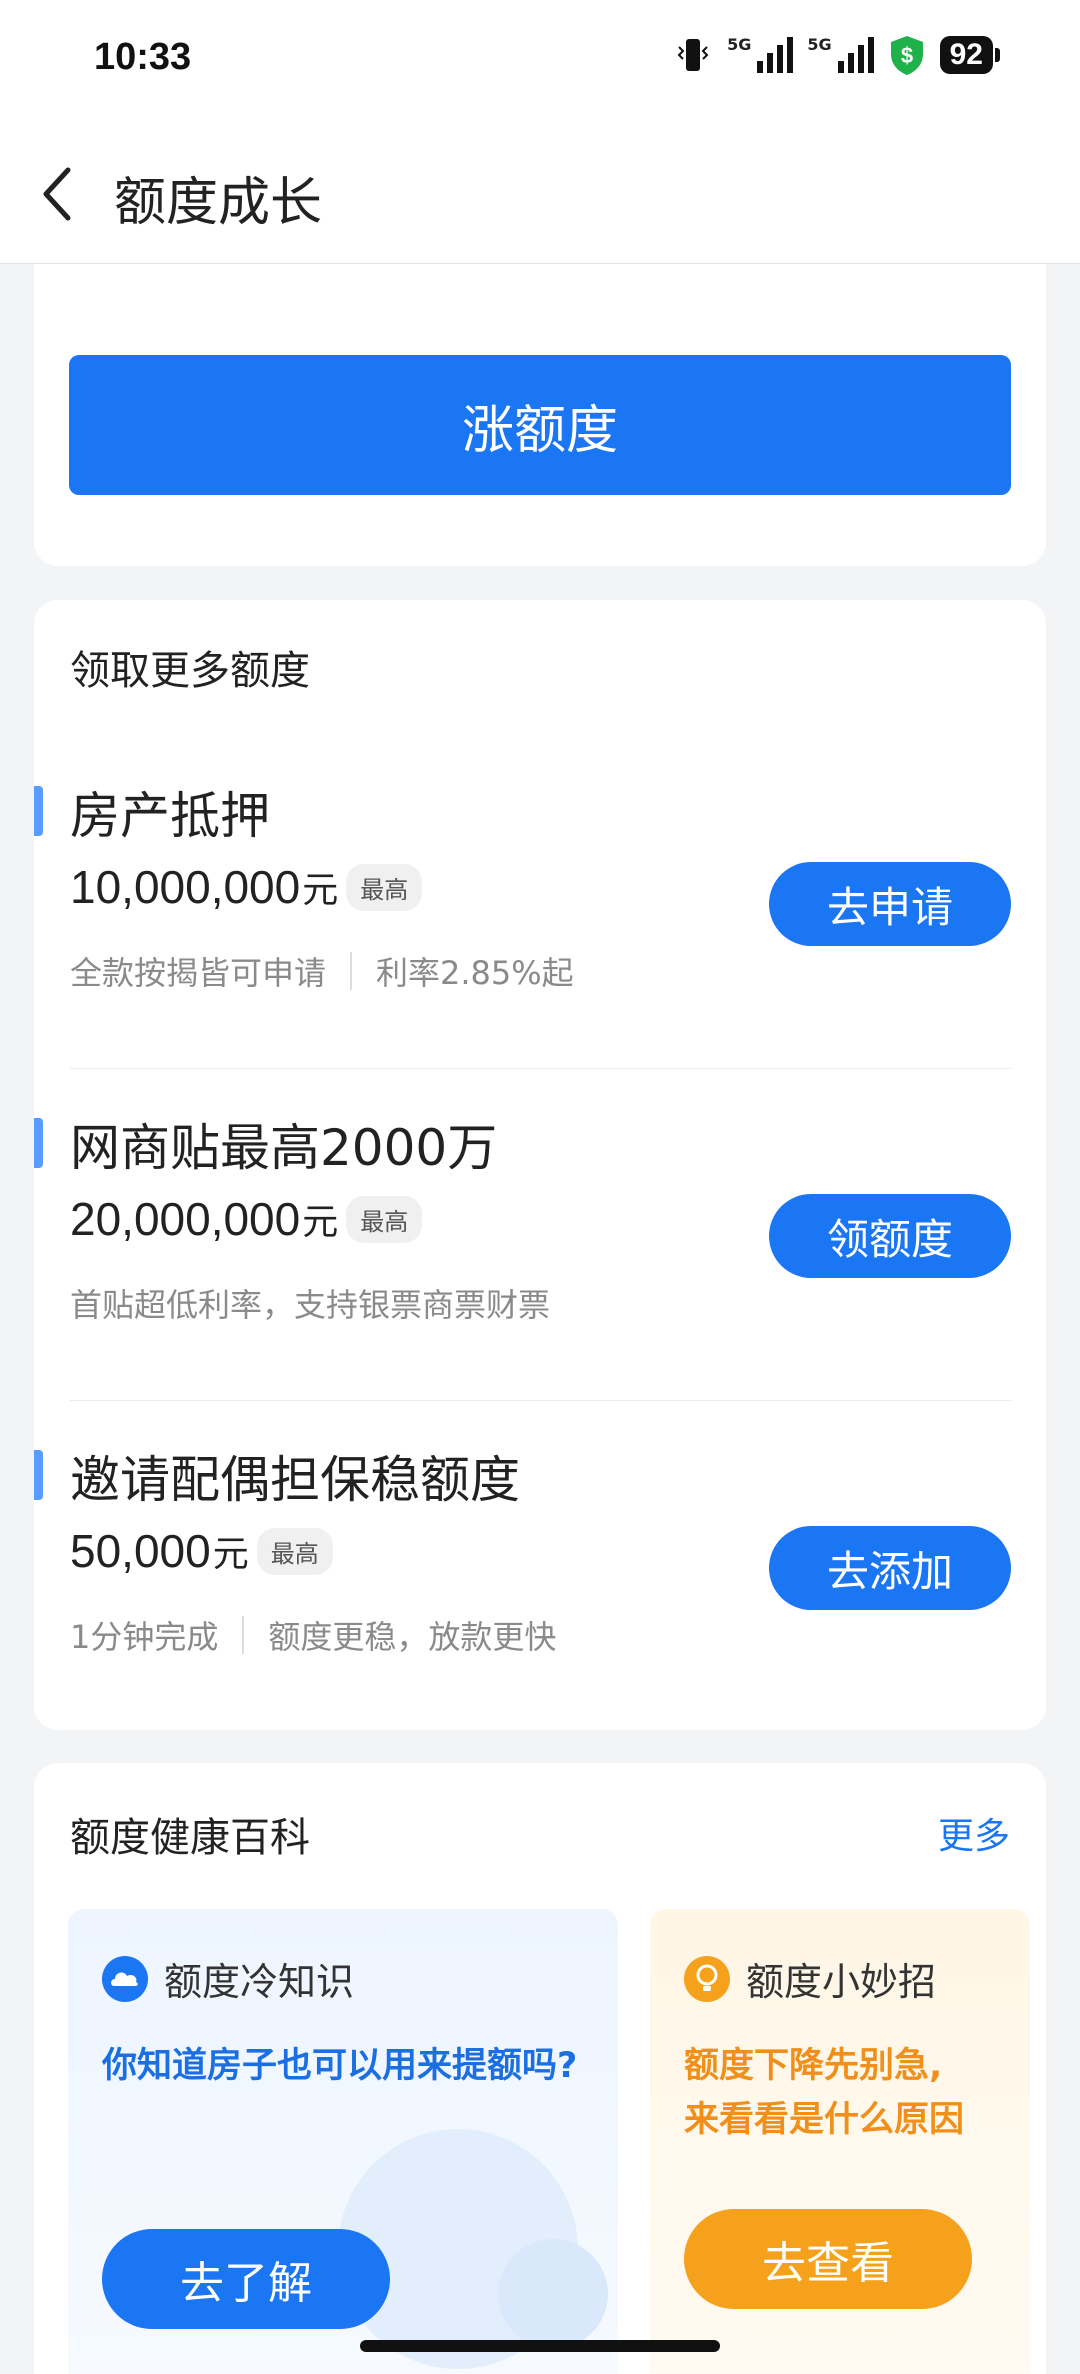 Image resolution: width=1080 pixels, height=2374 pixels. I want to click on lightbulb-icon, so click(707, 1978).